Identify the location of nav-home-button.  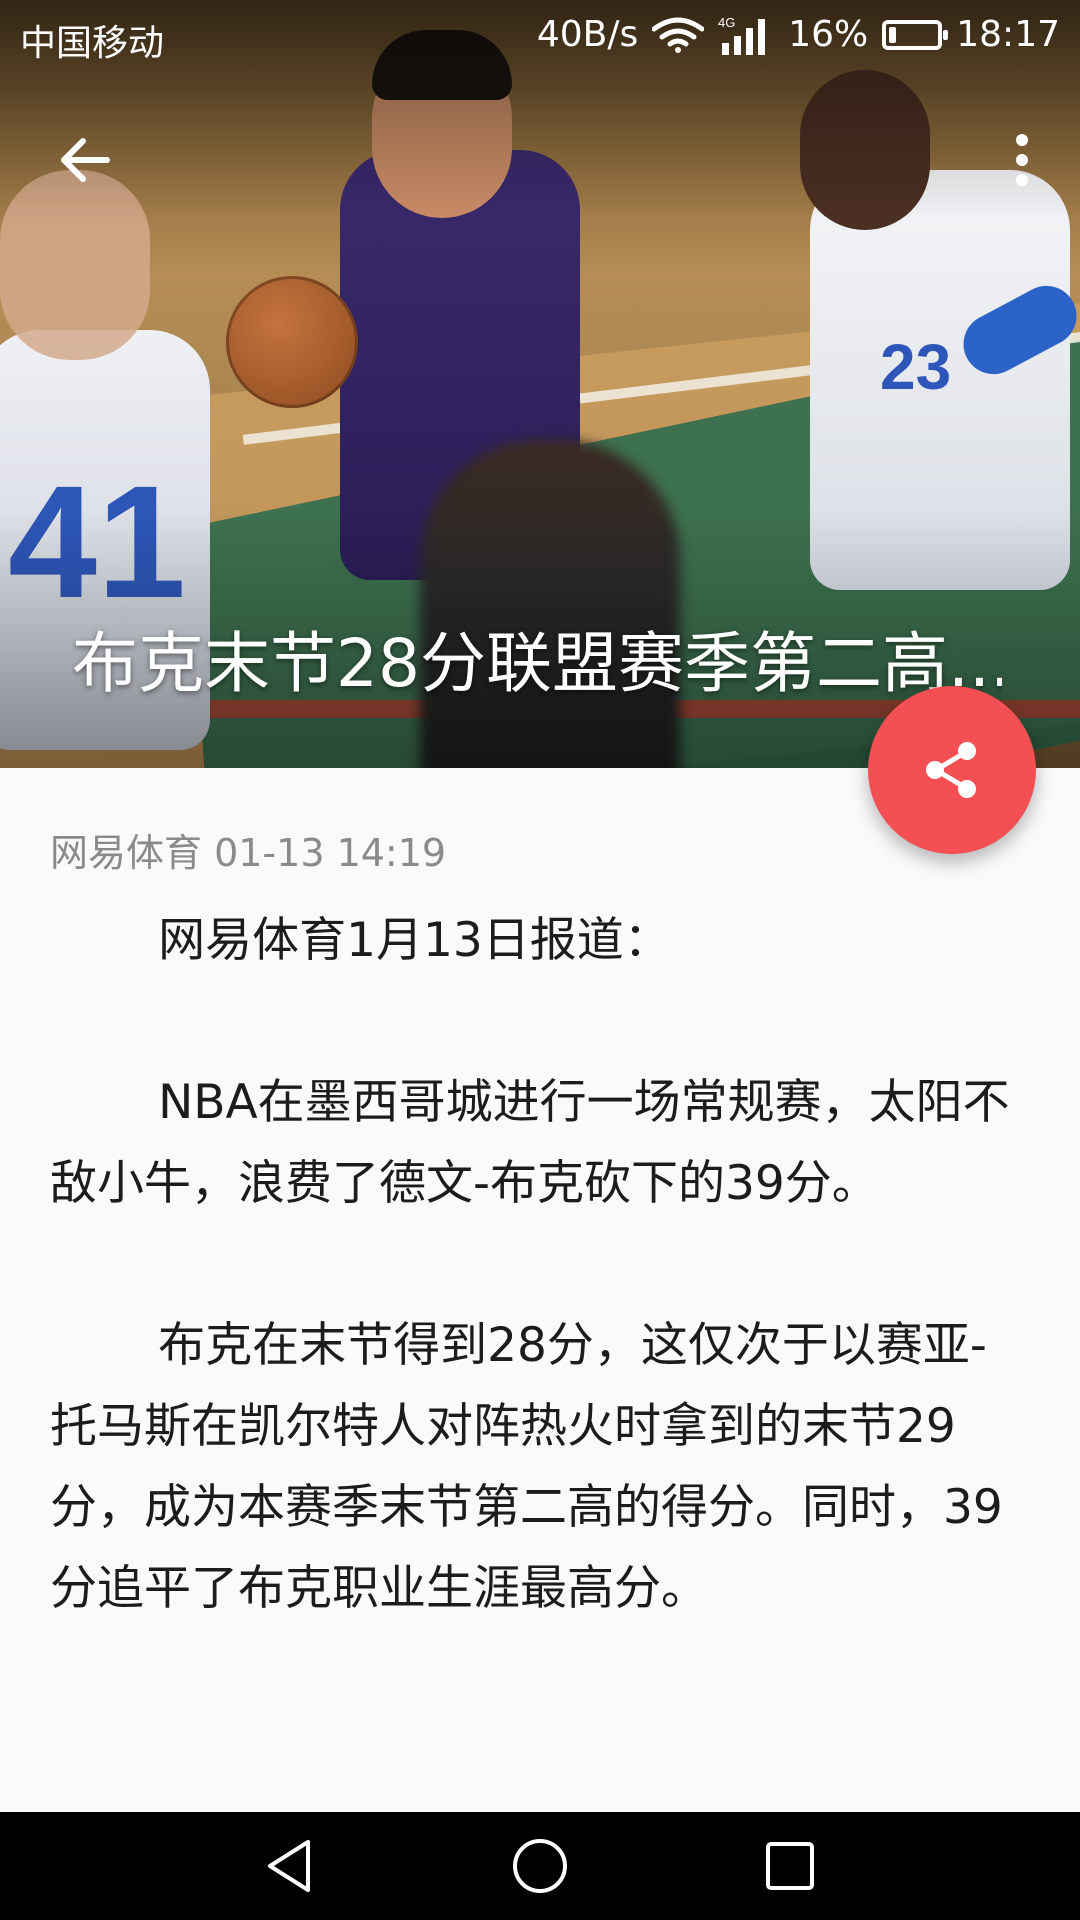
(540, 1866).